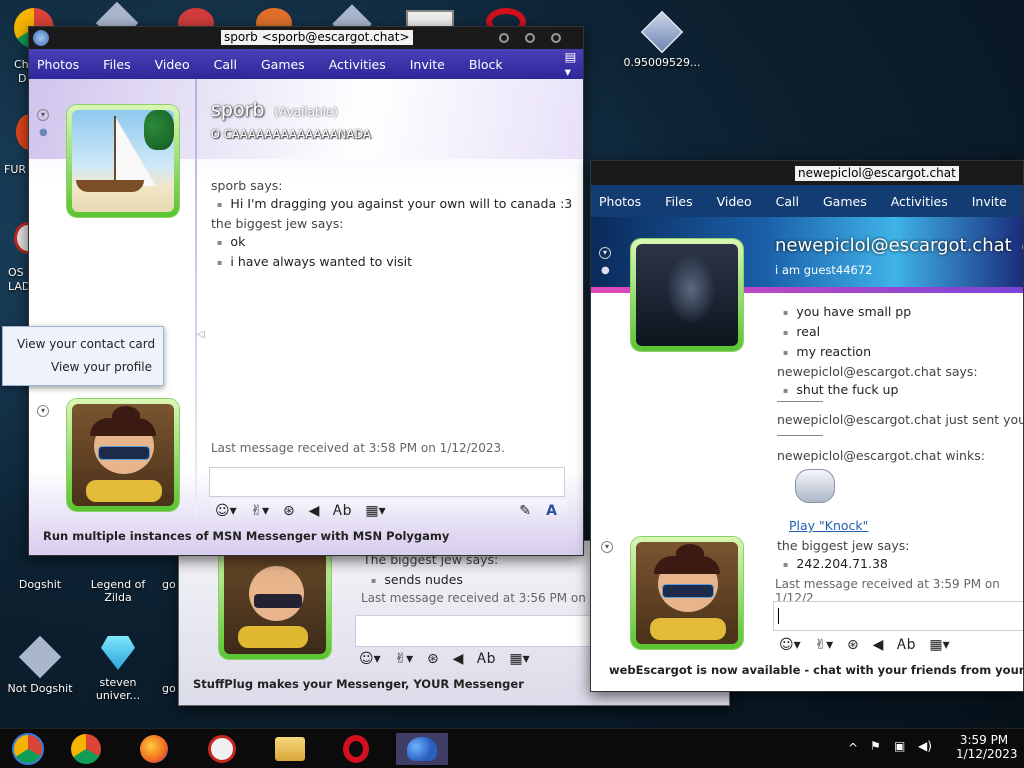 This screenshot has height=768, width=1024. I want to click on clock: 3:59 PM 1/12/2023, so click(987, 747).